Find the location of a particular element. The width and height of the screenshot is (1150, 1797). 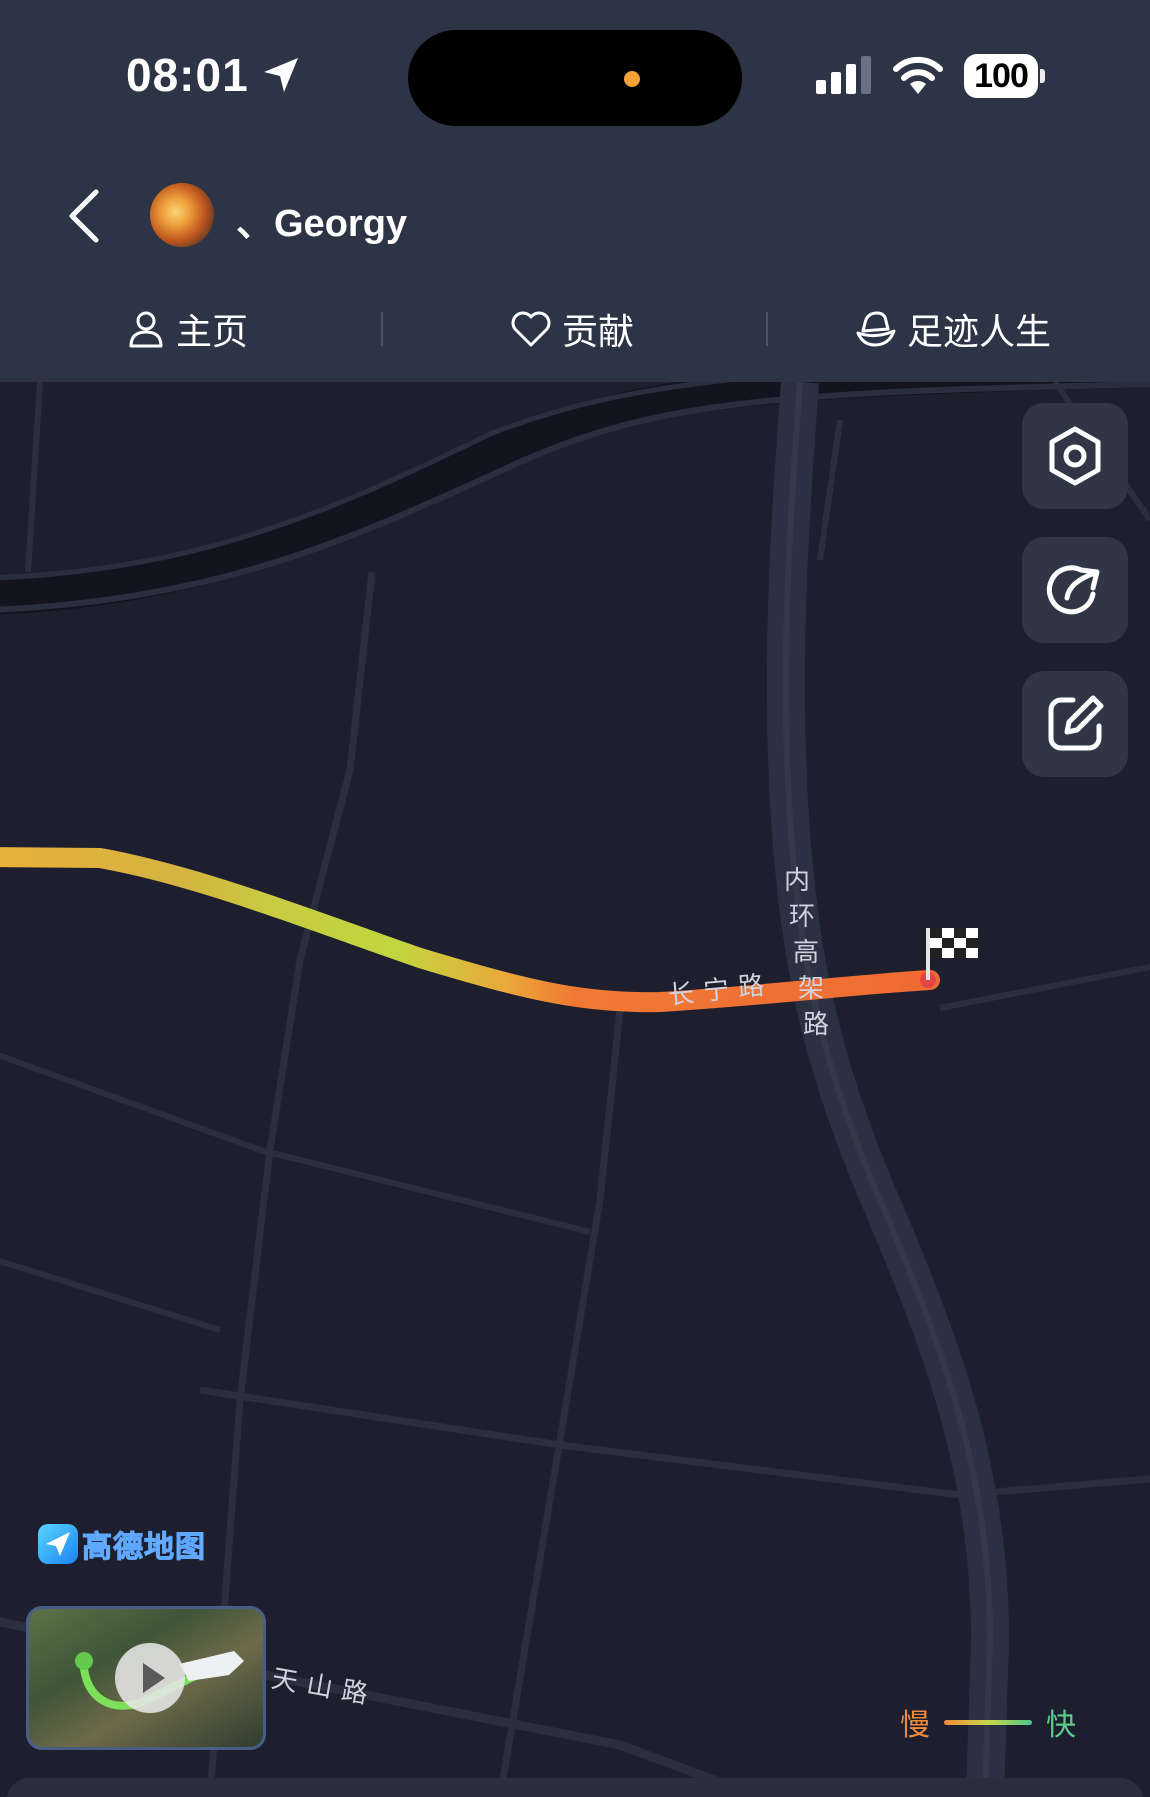

tab-contribution-label: 贡献 is located at coordinates (598, 331).